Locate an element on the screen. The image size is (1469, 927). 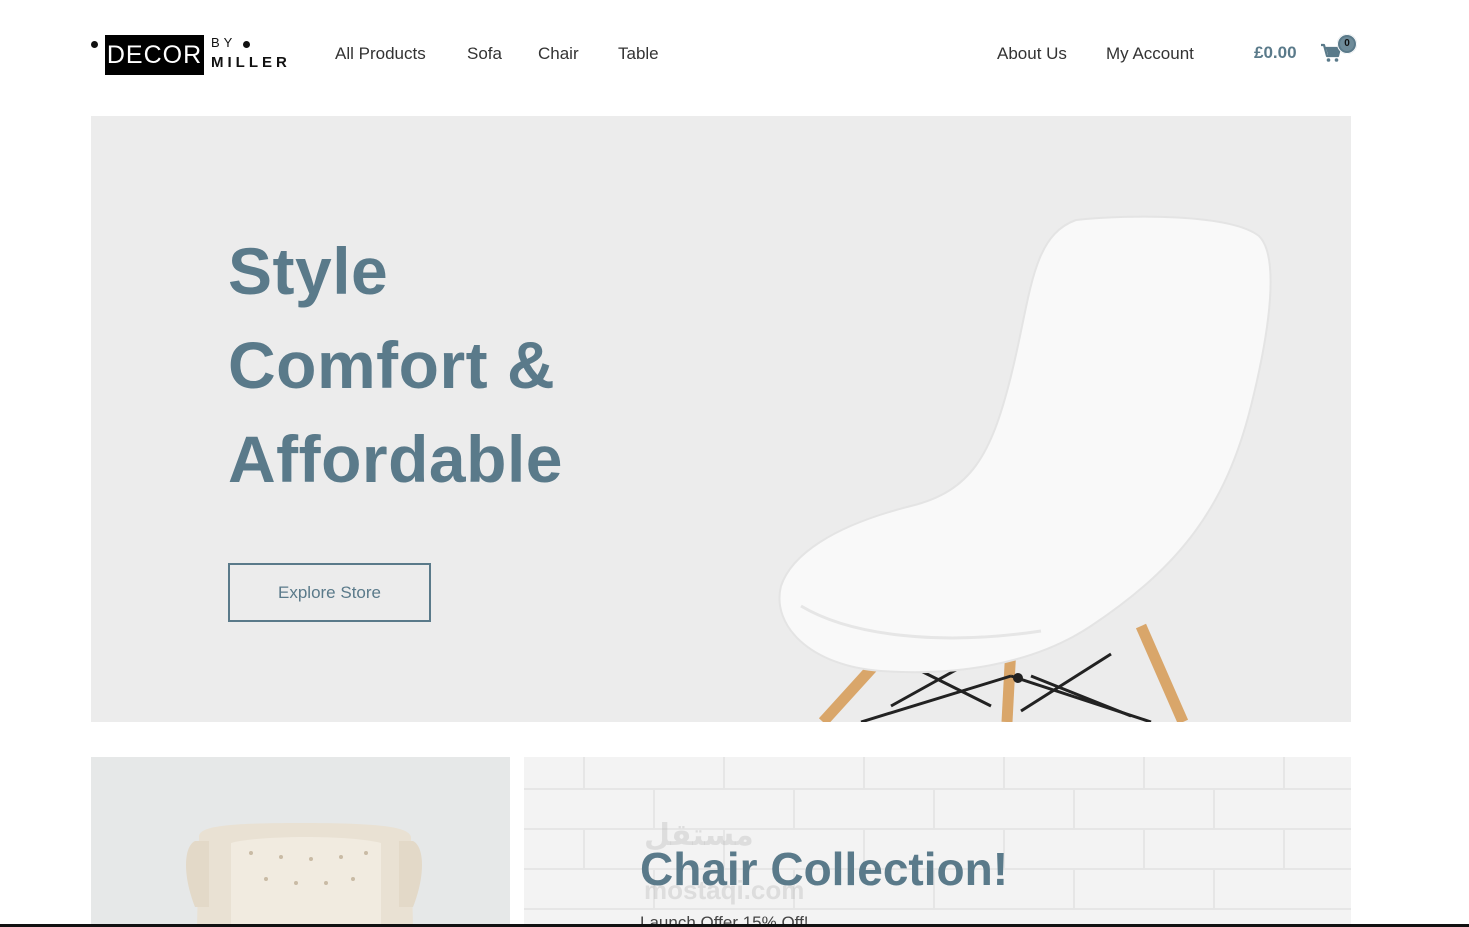
brand-logo: DECOR BY MILLER is located at coordinates (193, 55).